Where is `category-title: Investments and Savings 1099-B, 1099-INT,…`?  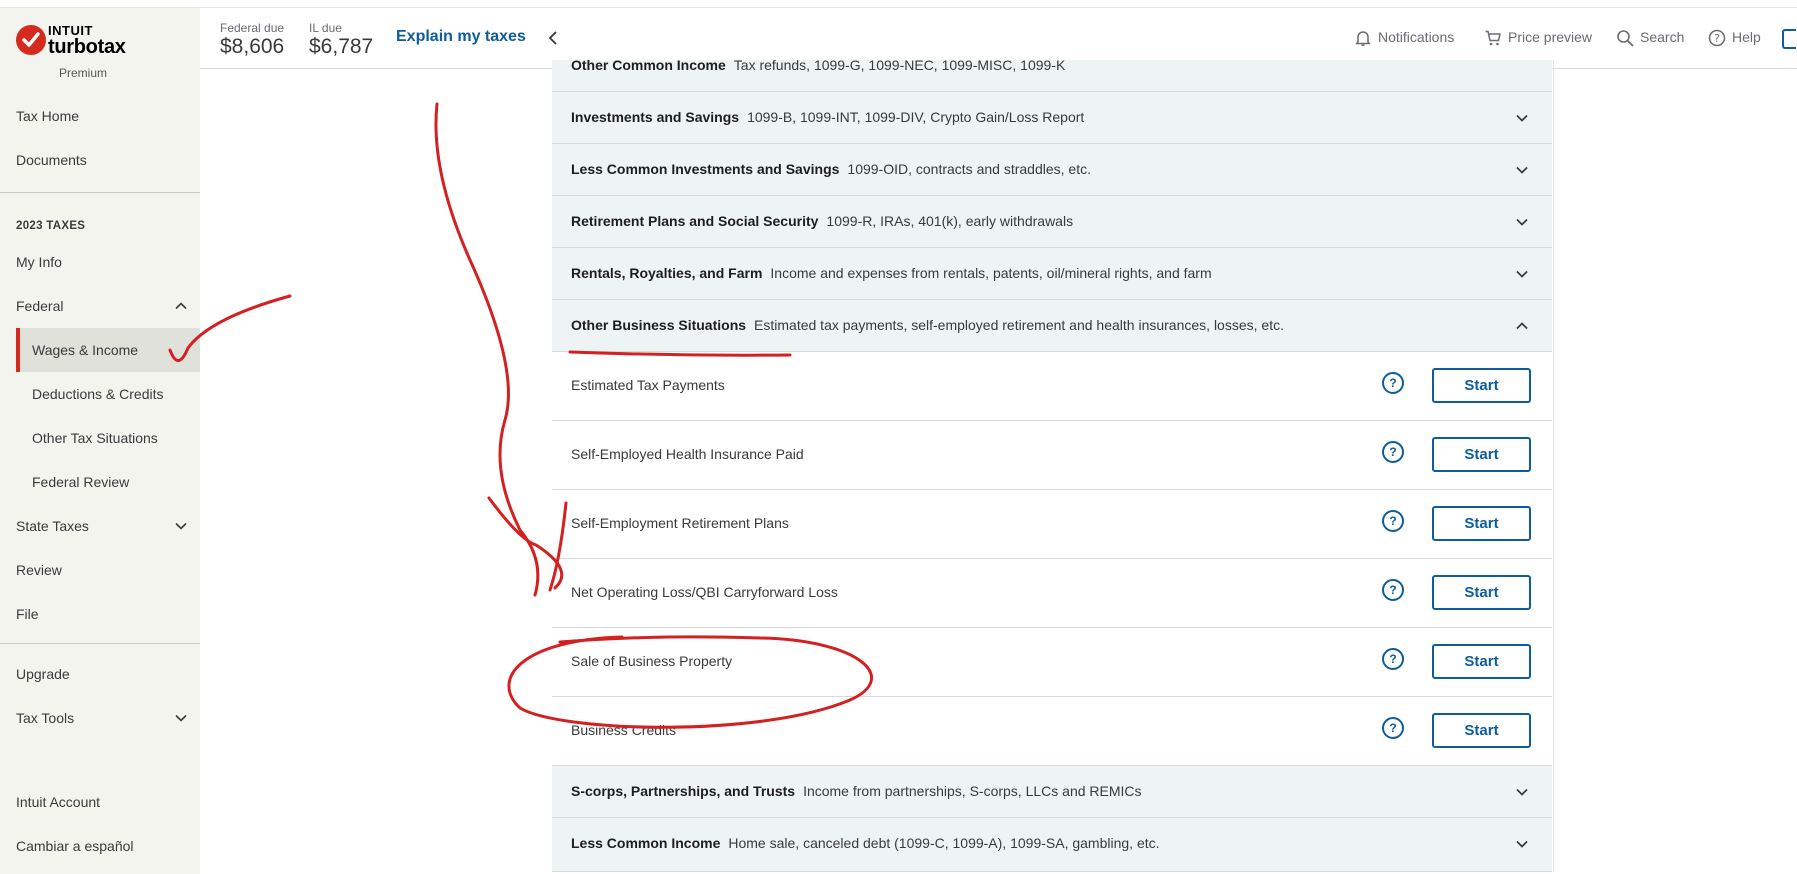 category-title: Investments and Savings 1099-B, 1099-INT,… is located at coordinates (828, 117).